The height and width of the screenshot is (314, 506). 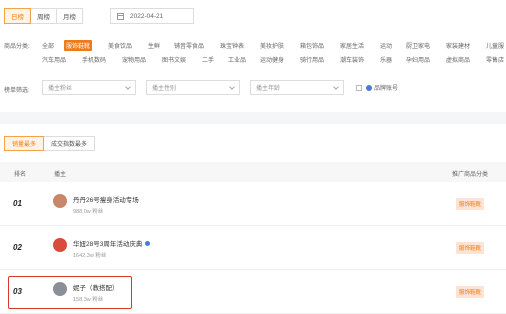 What do you see at coordinates (208, 59) in the screenshot?
I see `category-item: 二手` at bounding box center [208, 59].